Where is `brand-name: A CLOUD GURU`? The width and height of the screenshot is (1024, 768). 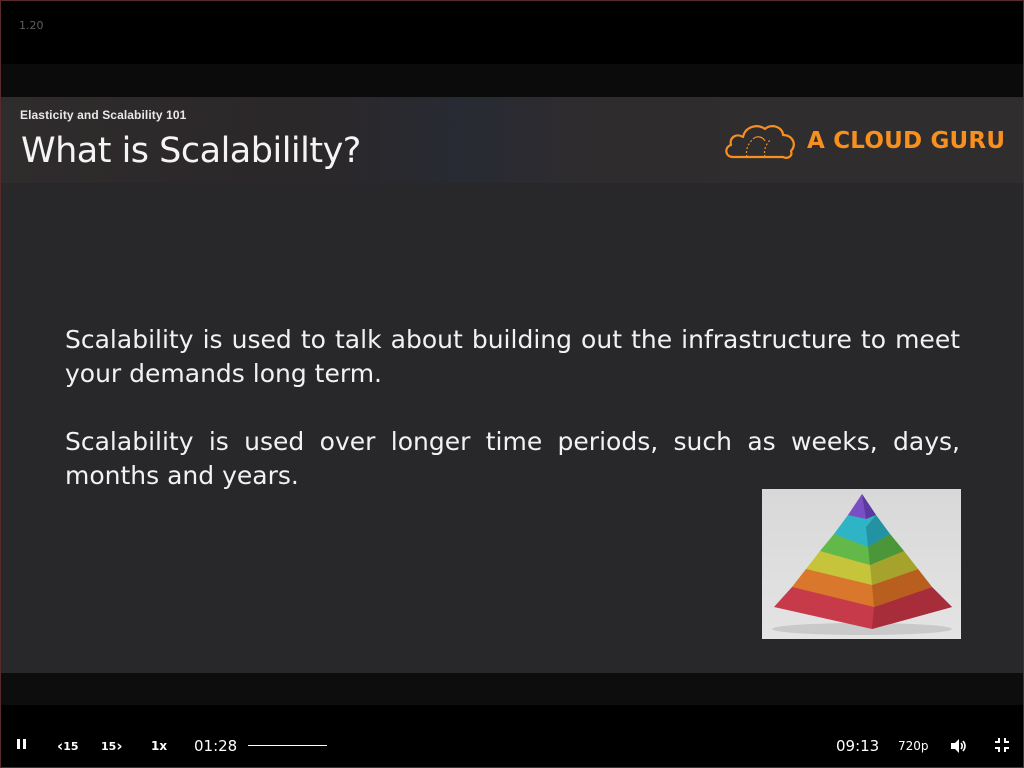
brand-name: A CLOUD GURU is located at coordinates (906, 141).